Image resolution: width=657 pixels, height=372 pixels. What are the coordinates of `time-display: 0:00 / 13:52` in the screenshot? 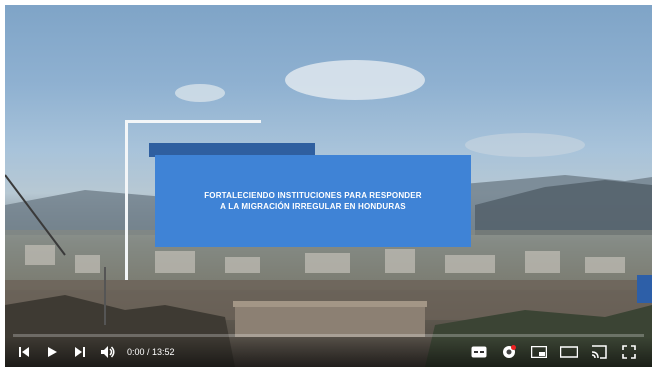 It's located at (151, 352).